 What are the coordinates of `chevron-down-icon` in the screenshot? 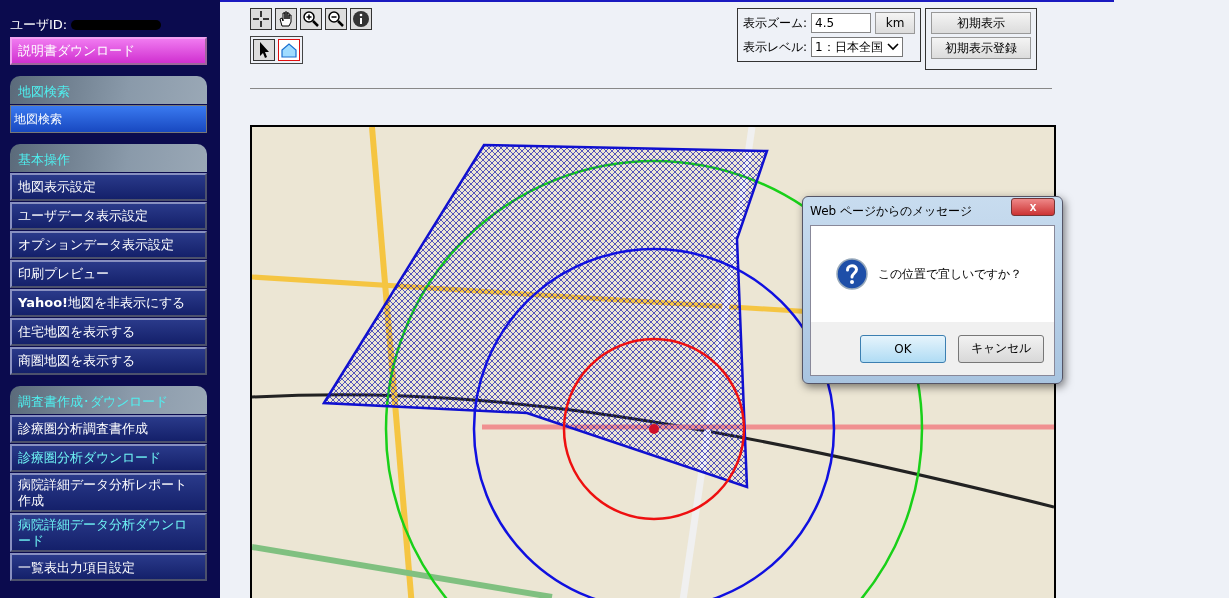 It's located at (892, 47).